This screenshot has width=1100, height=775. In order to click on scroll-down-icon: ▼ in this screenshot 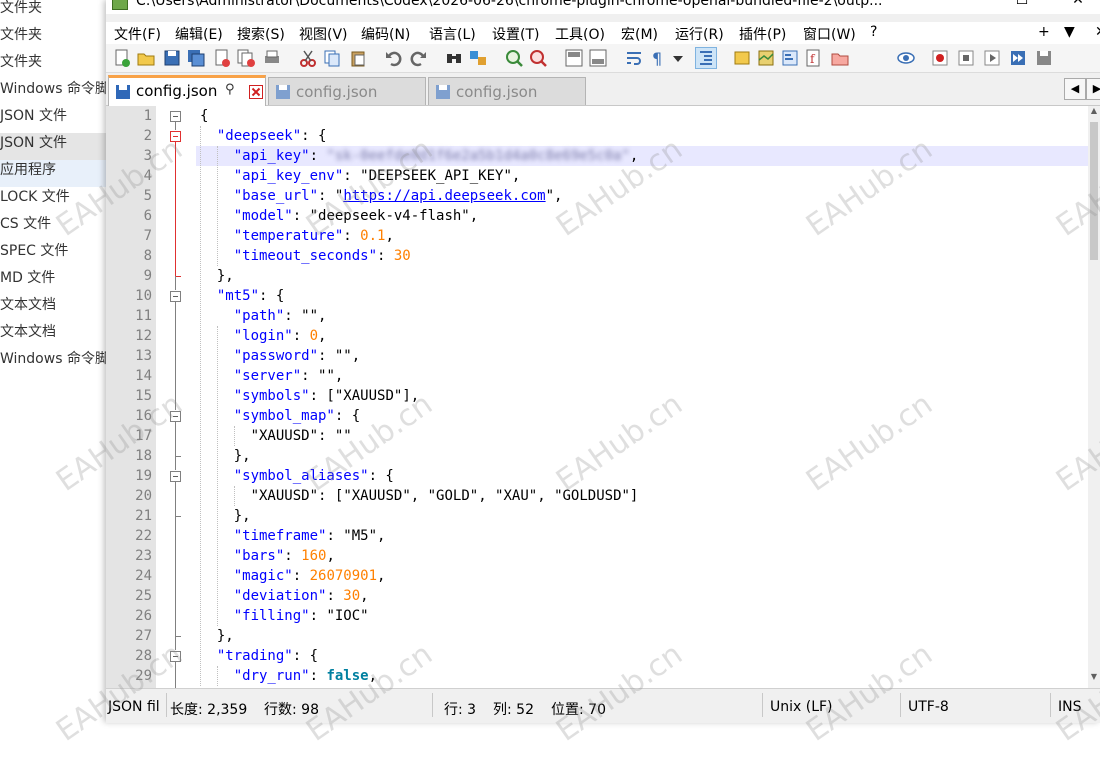, I will do `click(1094, 679)`.